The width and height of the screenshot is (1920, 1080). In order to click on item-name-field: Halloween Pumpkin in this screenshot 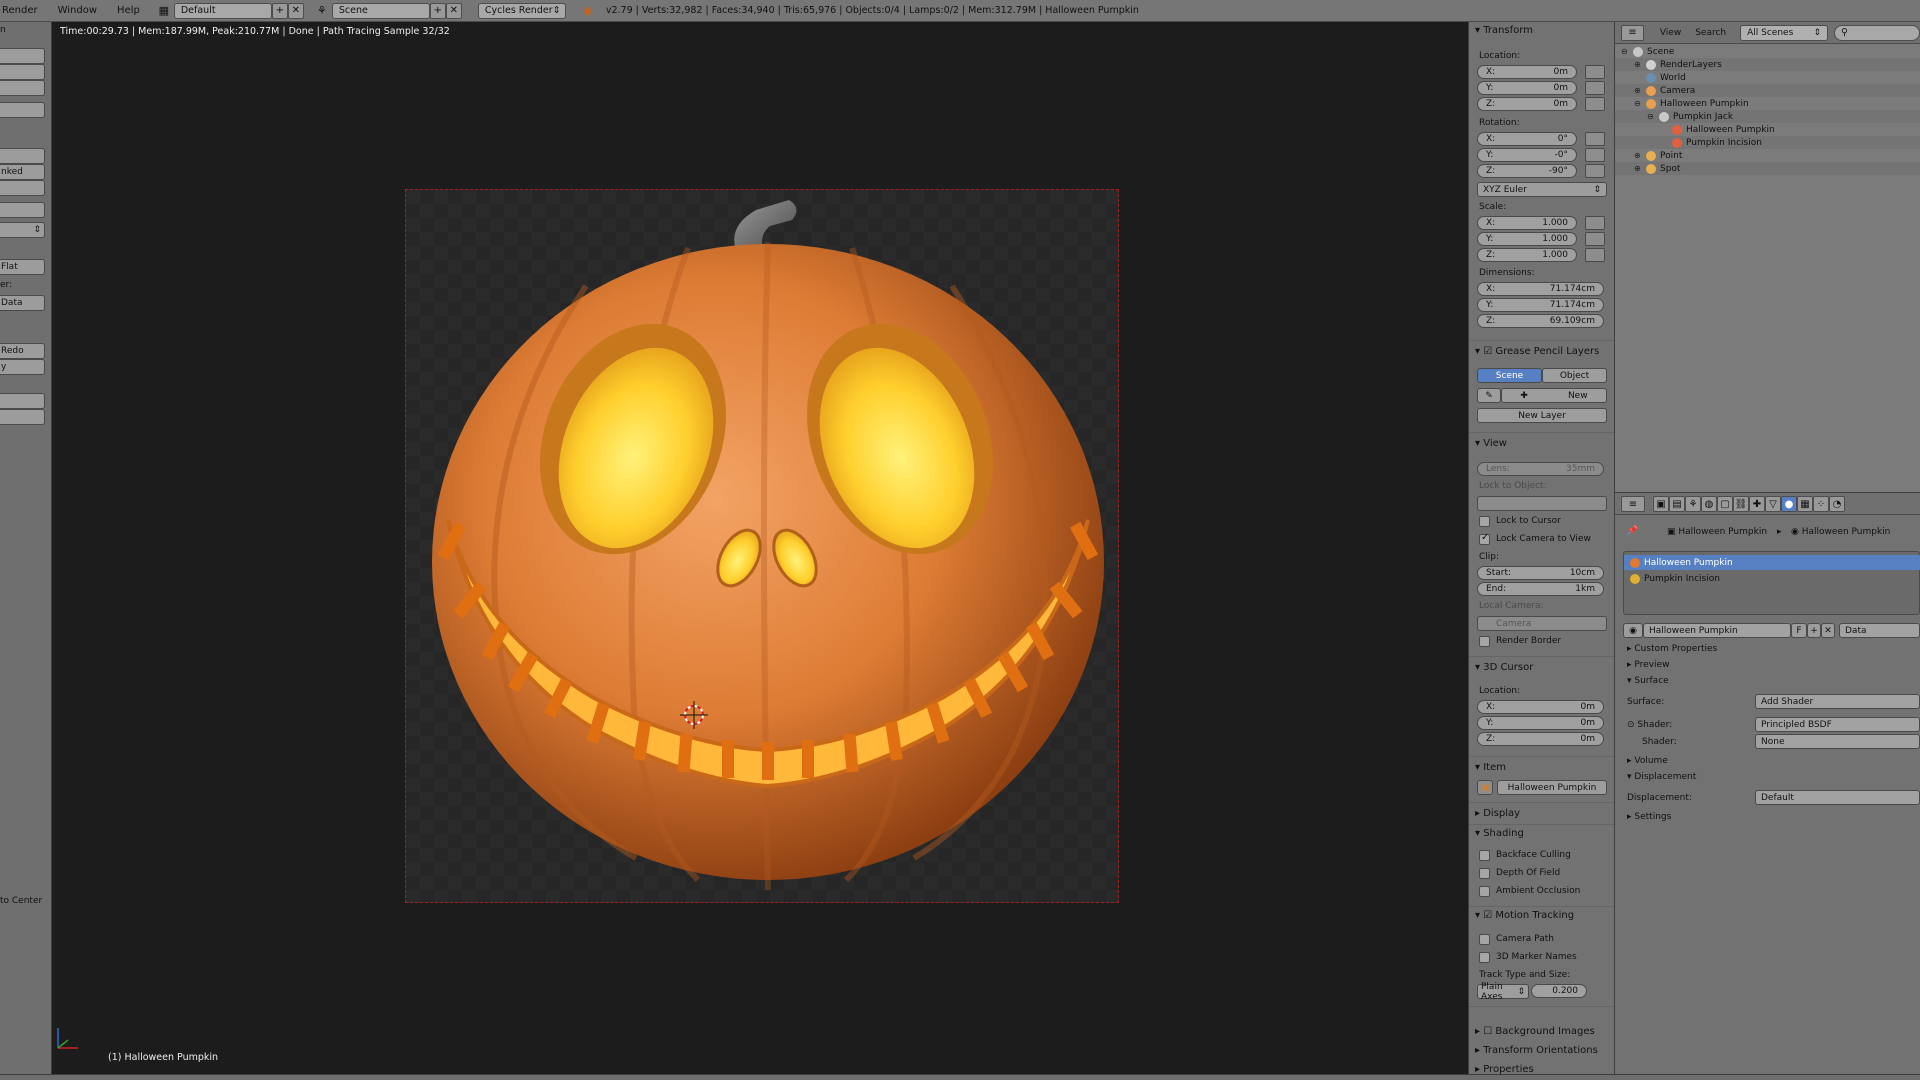, I will do `click(1552, 787)`.